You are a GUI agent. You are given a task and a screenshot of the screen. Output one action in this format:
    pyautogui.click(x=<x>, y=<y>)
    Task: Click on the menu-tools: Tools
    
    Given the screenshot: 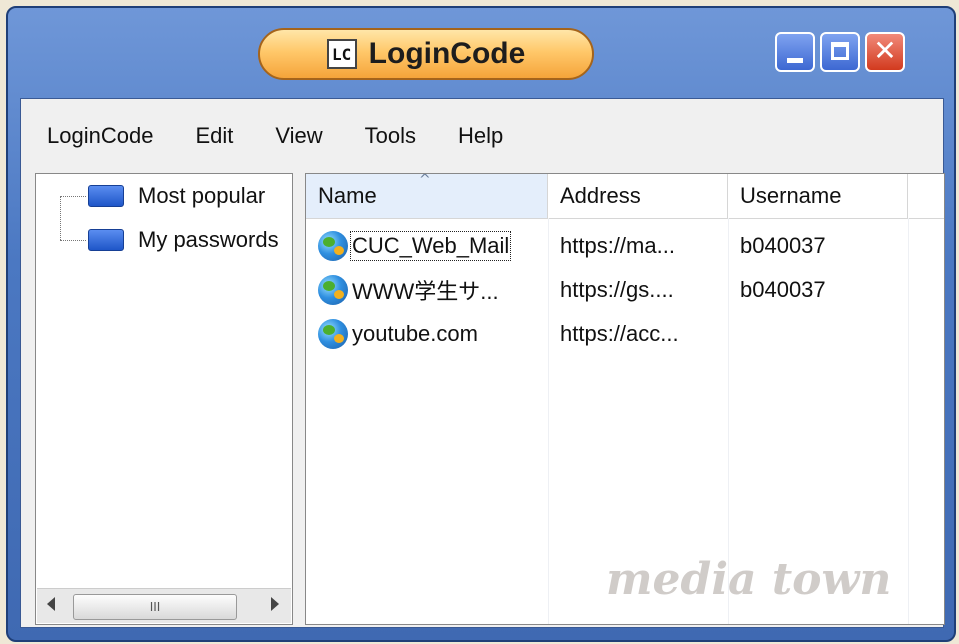 What is the action you would take?
    pyautogui.click(x=390, y=136)
    